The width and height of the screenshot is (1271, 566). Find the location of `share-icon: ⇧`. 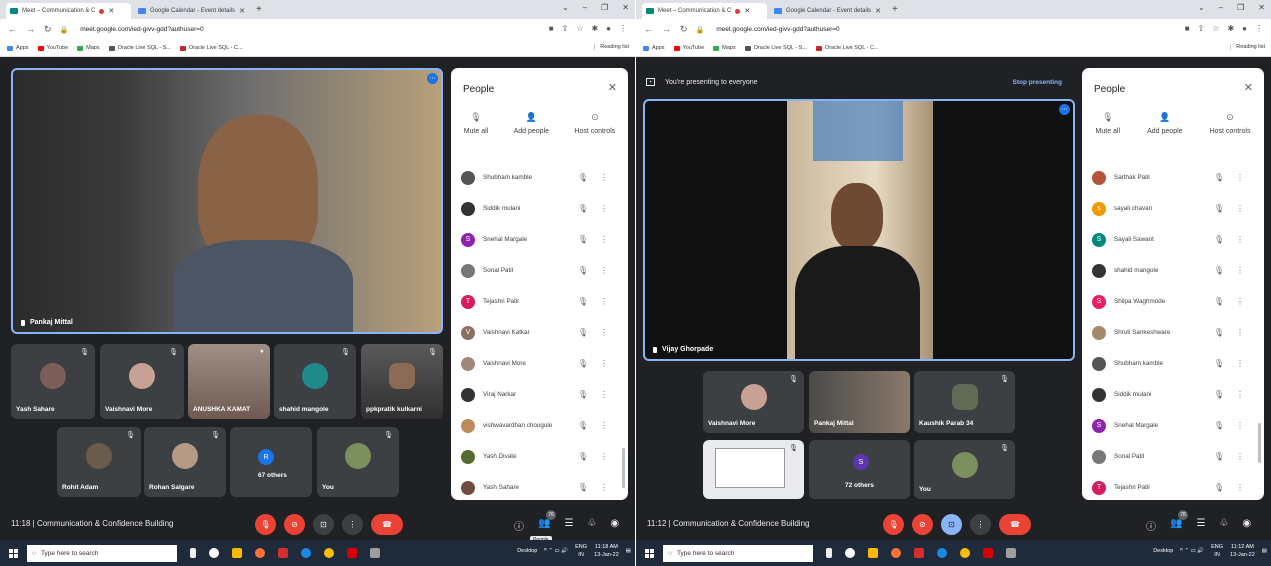

share-icon: ⇧ is located at coordinates (565, 28).